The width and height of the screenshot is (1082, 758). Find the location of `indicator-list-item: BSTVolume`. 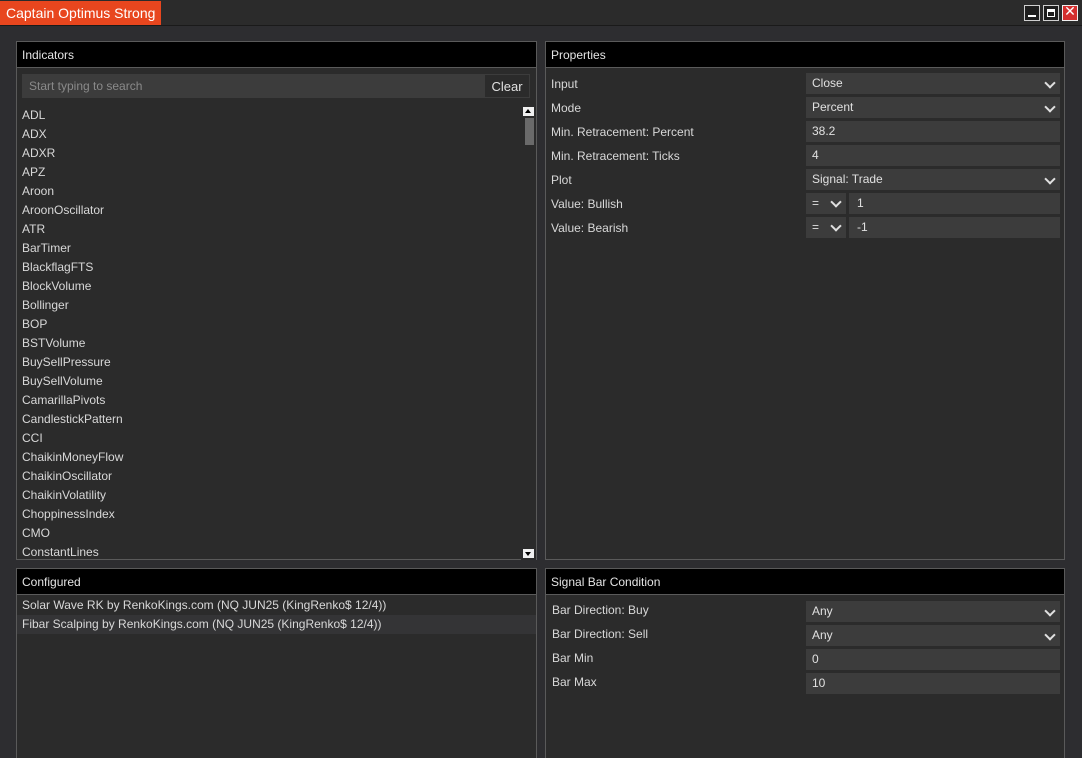

indicator-list-item: BSTVolume is located at coordinates (270, 343).